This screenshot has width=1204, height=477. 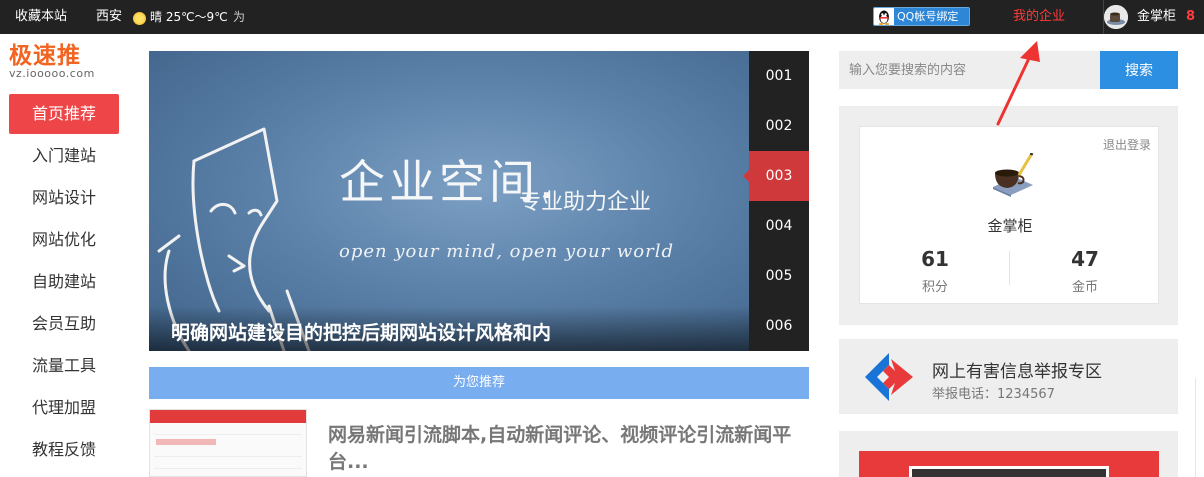 I want to click on ad-banner-device, so click(x=1009, y=471).